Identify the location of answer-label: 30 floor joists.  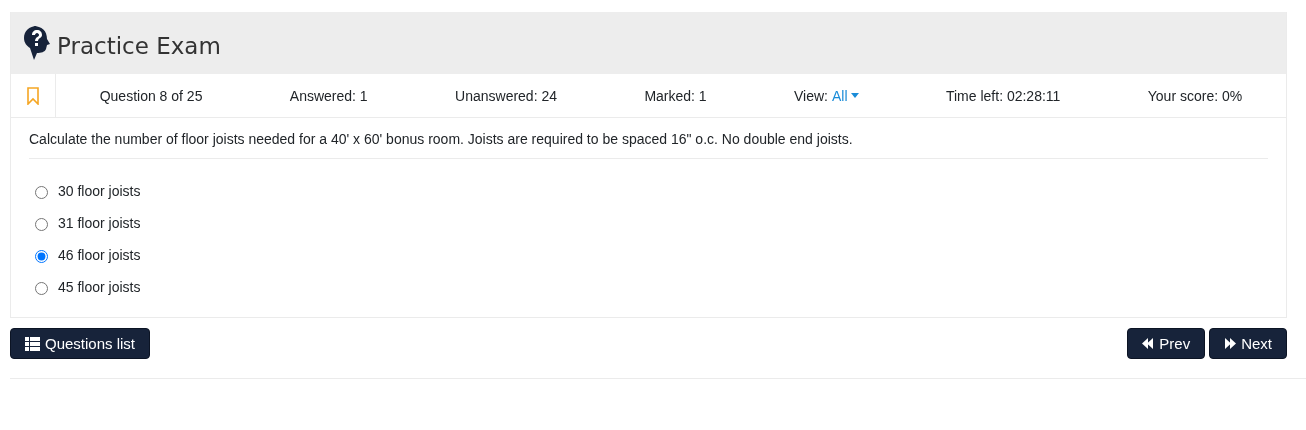
(99, 191).